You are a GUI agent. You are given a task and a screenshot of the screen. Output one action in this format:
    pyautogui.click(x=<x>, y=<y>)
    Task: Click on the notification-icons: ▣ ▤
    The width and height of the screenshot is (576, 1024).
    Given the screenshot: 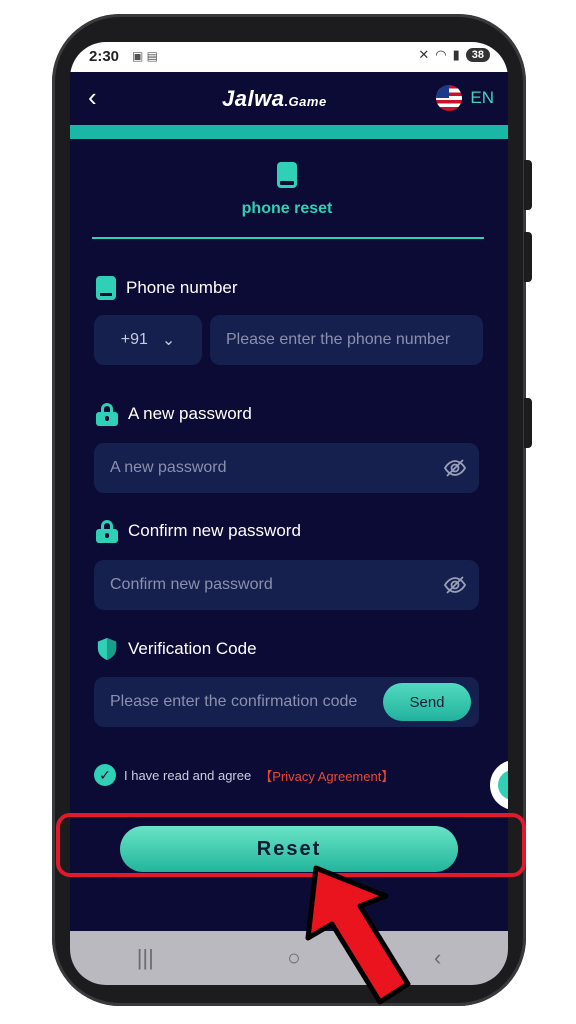 What is the action you would take?
    pyautogui.click(x=145, y=56)
    